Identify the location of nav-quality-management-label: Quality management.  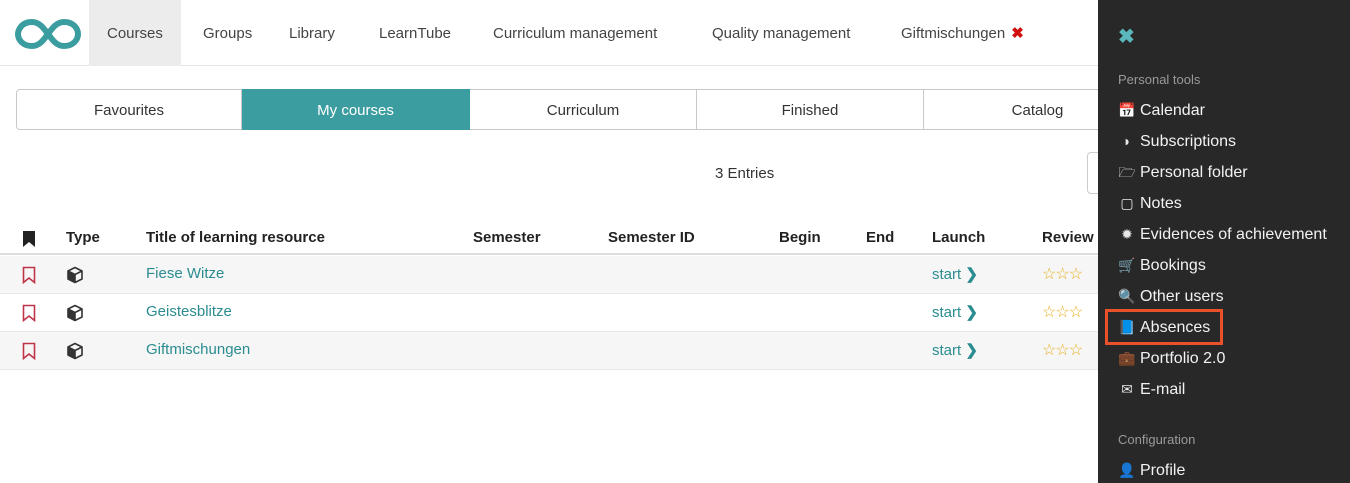
(781, 33).